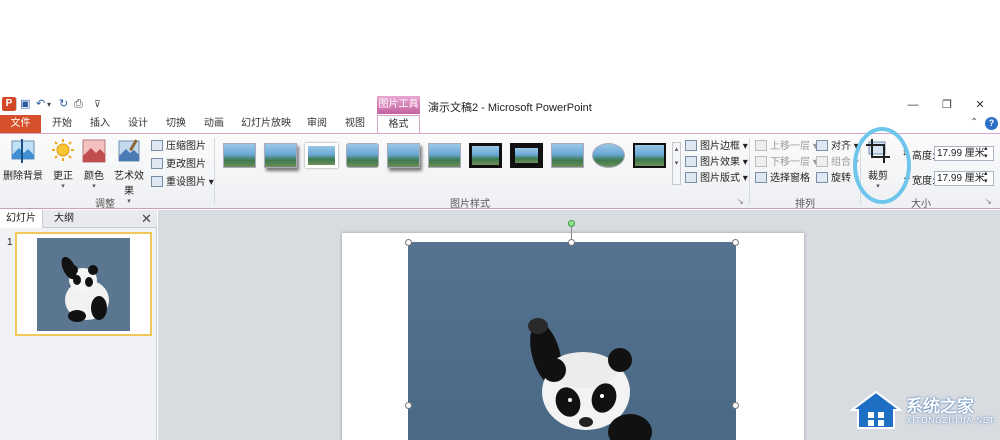 The width and height of the screenshot is (1000, 440). I want to click on picture-styles-gallery, so click(444, 161).